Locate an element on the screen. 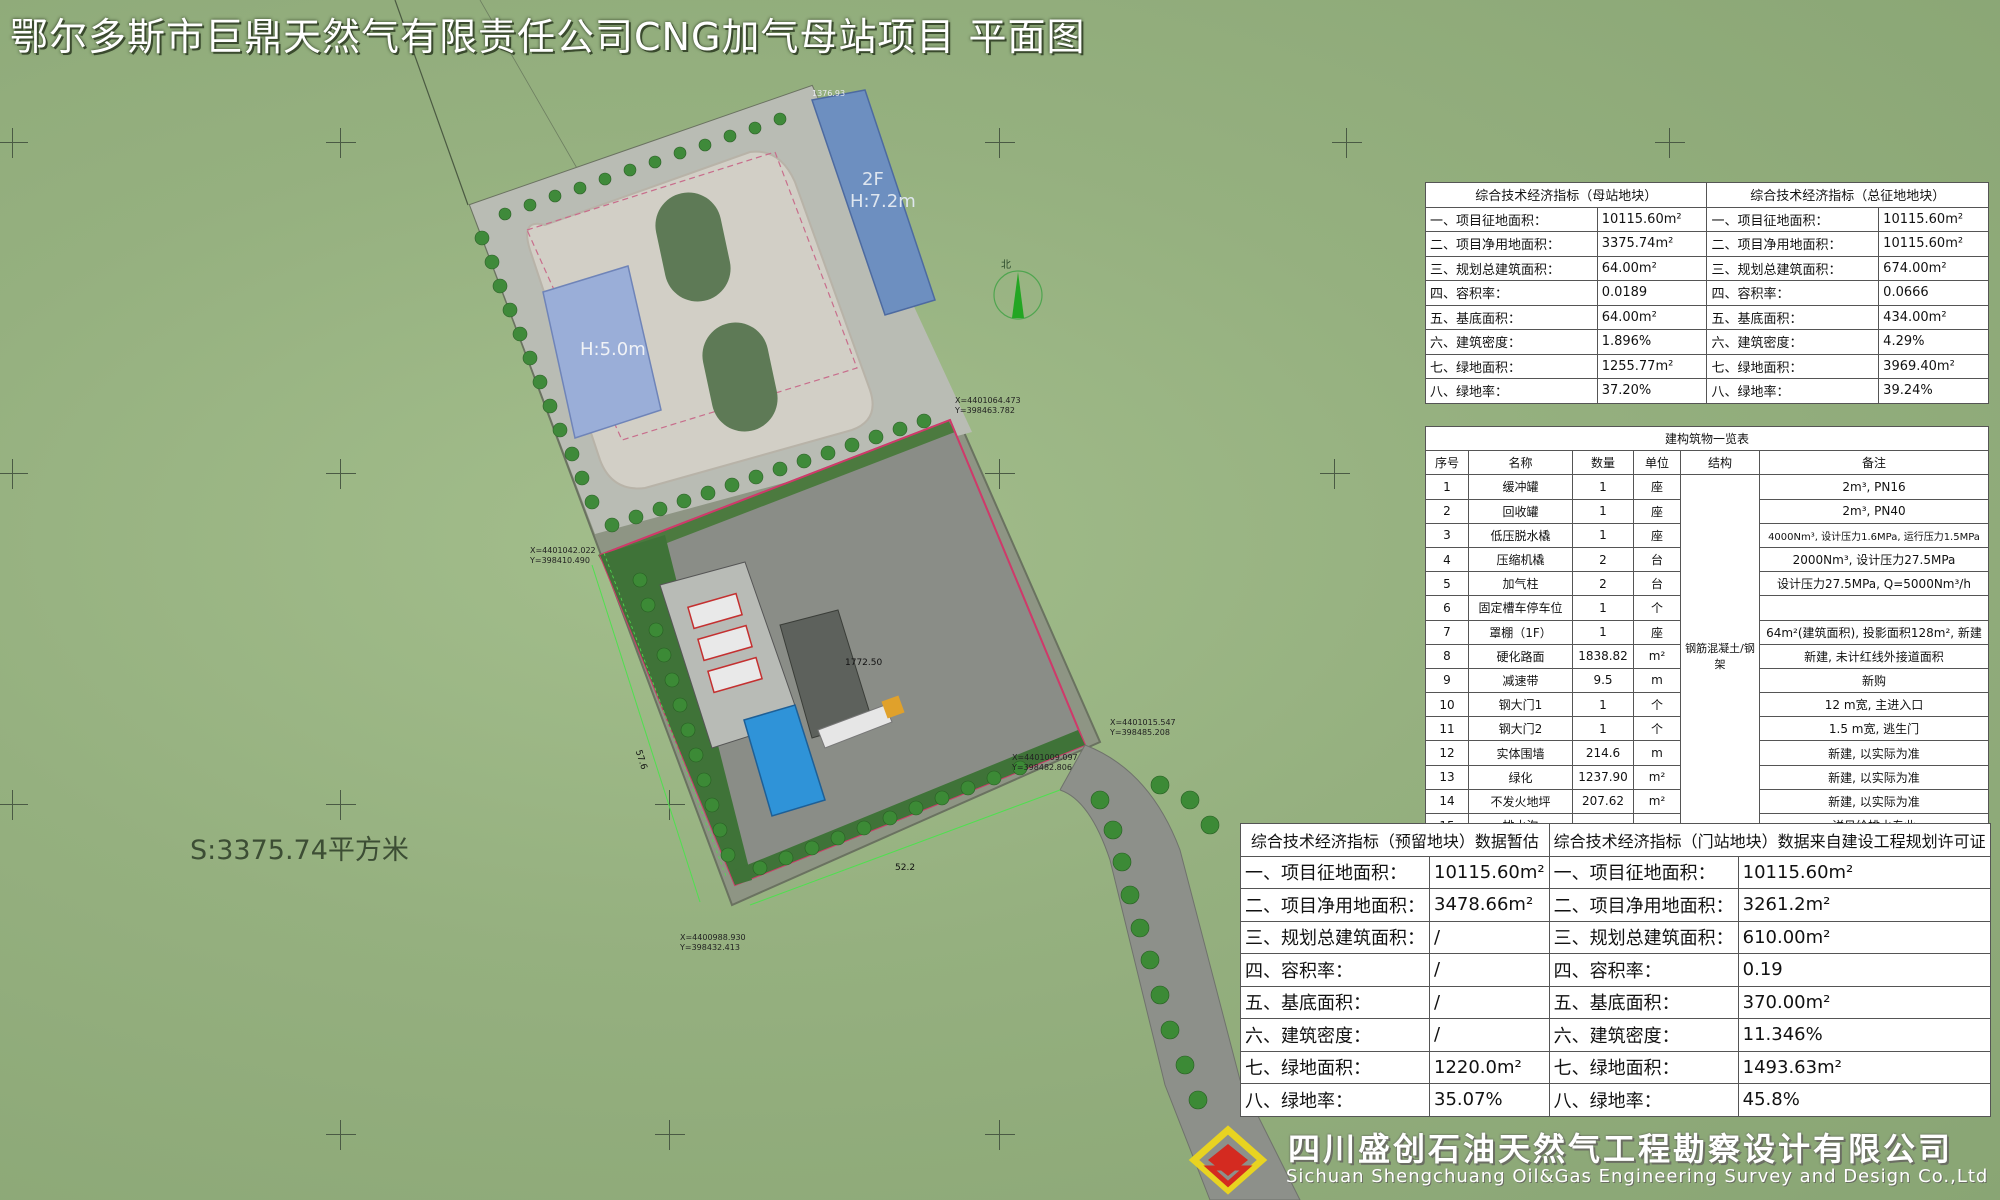 The image size is (2000, 1200). cell: 4000Nm³, 设计压力1.6MPa, 运行压力1.5MPa is located at coordinates (1874, 535).